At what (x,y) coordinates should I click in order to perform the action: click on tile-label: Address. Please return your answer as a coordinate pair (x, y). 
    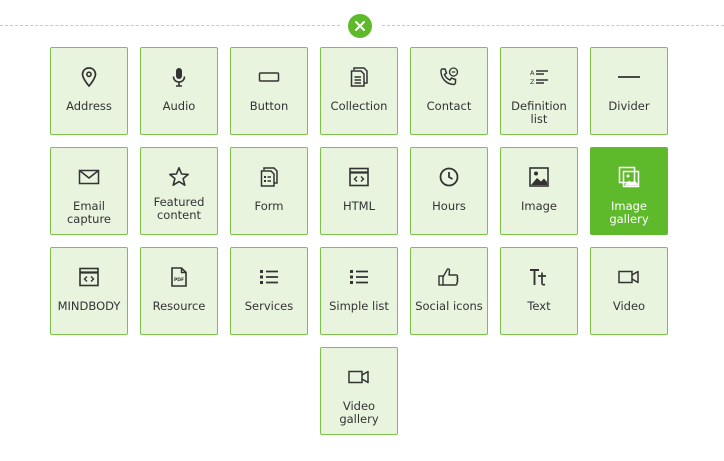
    Looking at the image, I should click on (89, 106).